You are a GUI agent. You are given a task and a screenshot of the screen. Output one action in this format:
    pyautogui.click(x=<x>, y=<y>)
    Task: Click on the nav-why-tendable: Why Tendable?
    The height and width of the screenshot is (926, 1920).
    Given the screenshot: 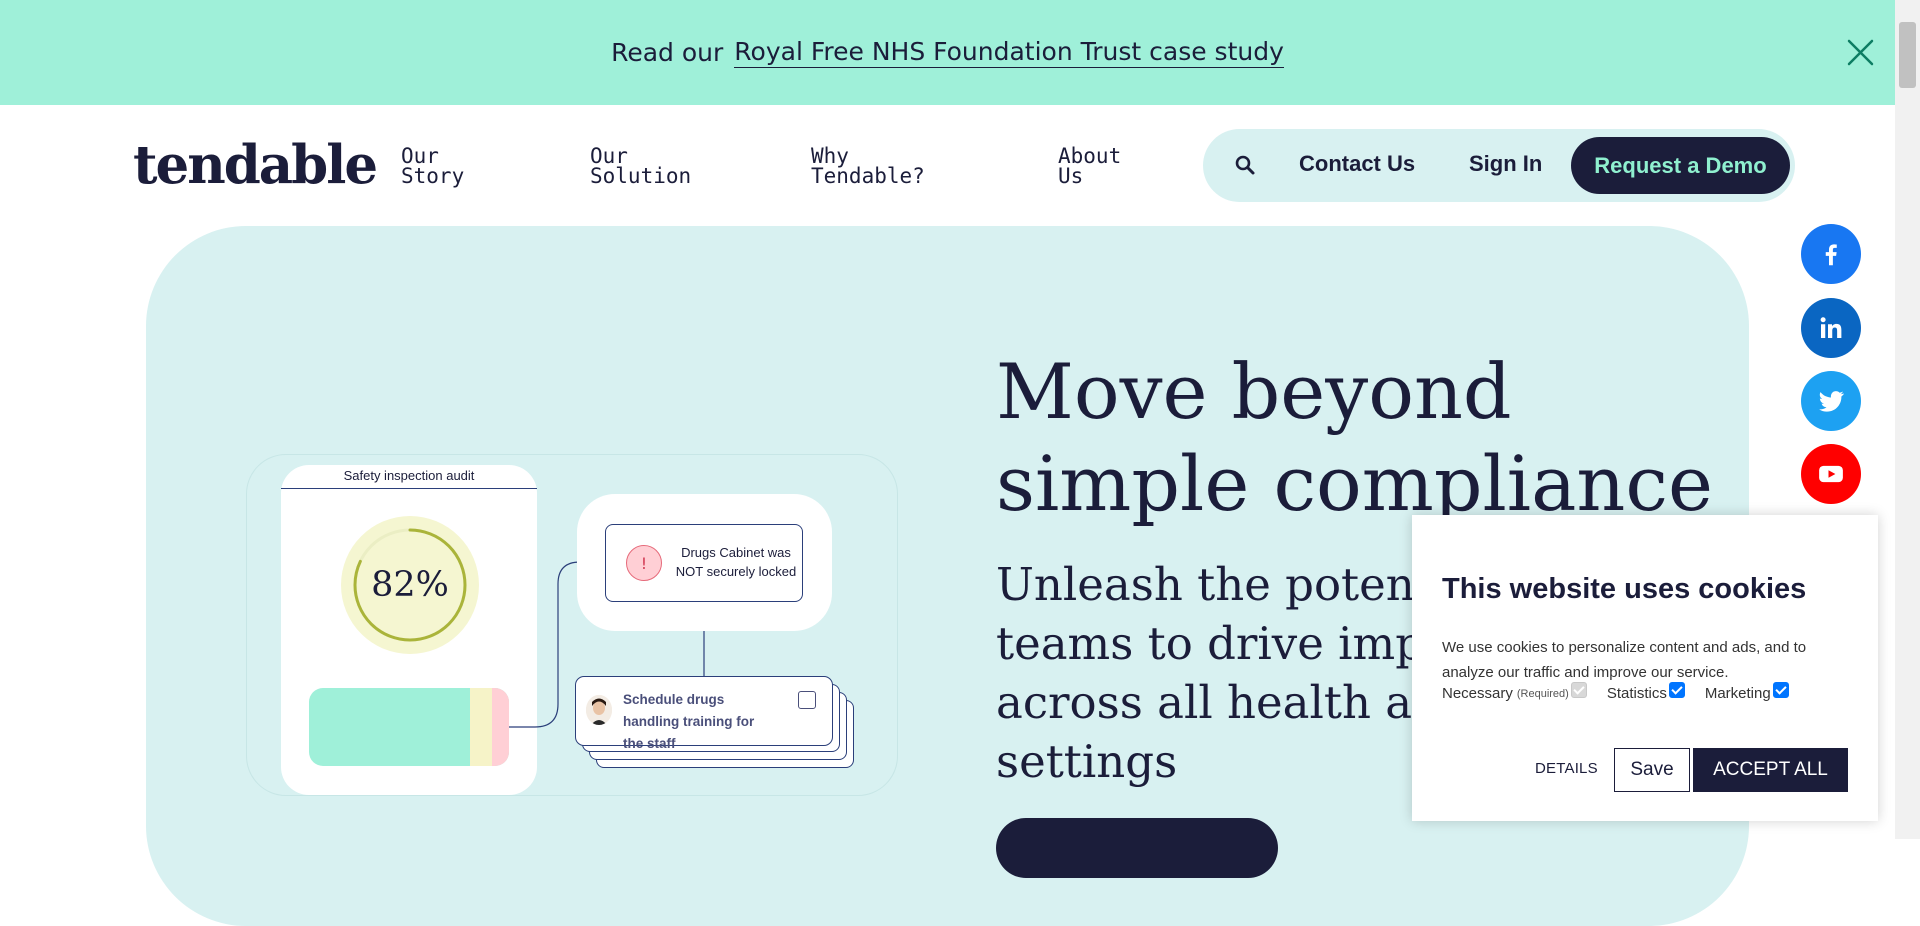 What is the action you would take?
    pyautogui.click(x=868, y=166)
    